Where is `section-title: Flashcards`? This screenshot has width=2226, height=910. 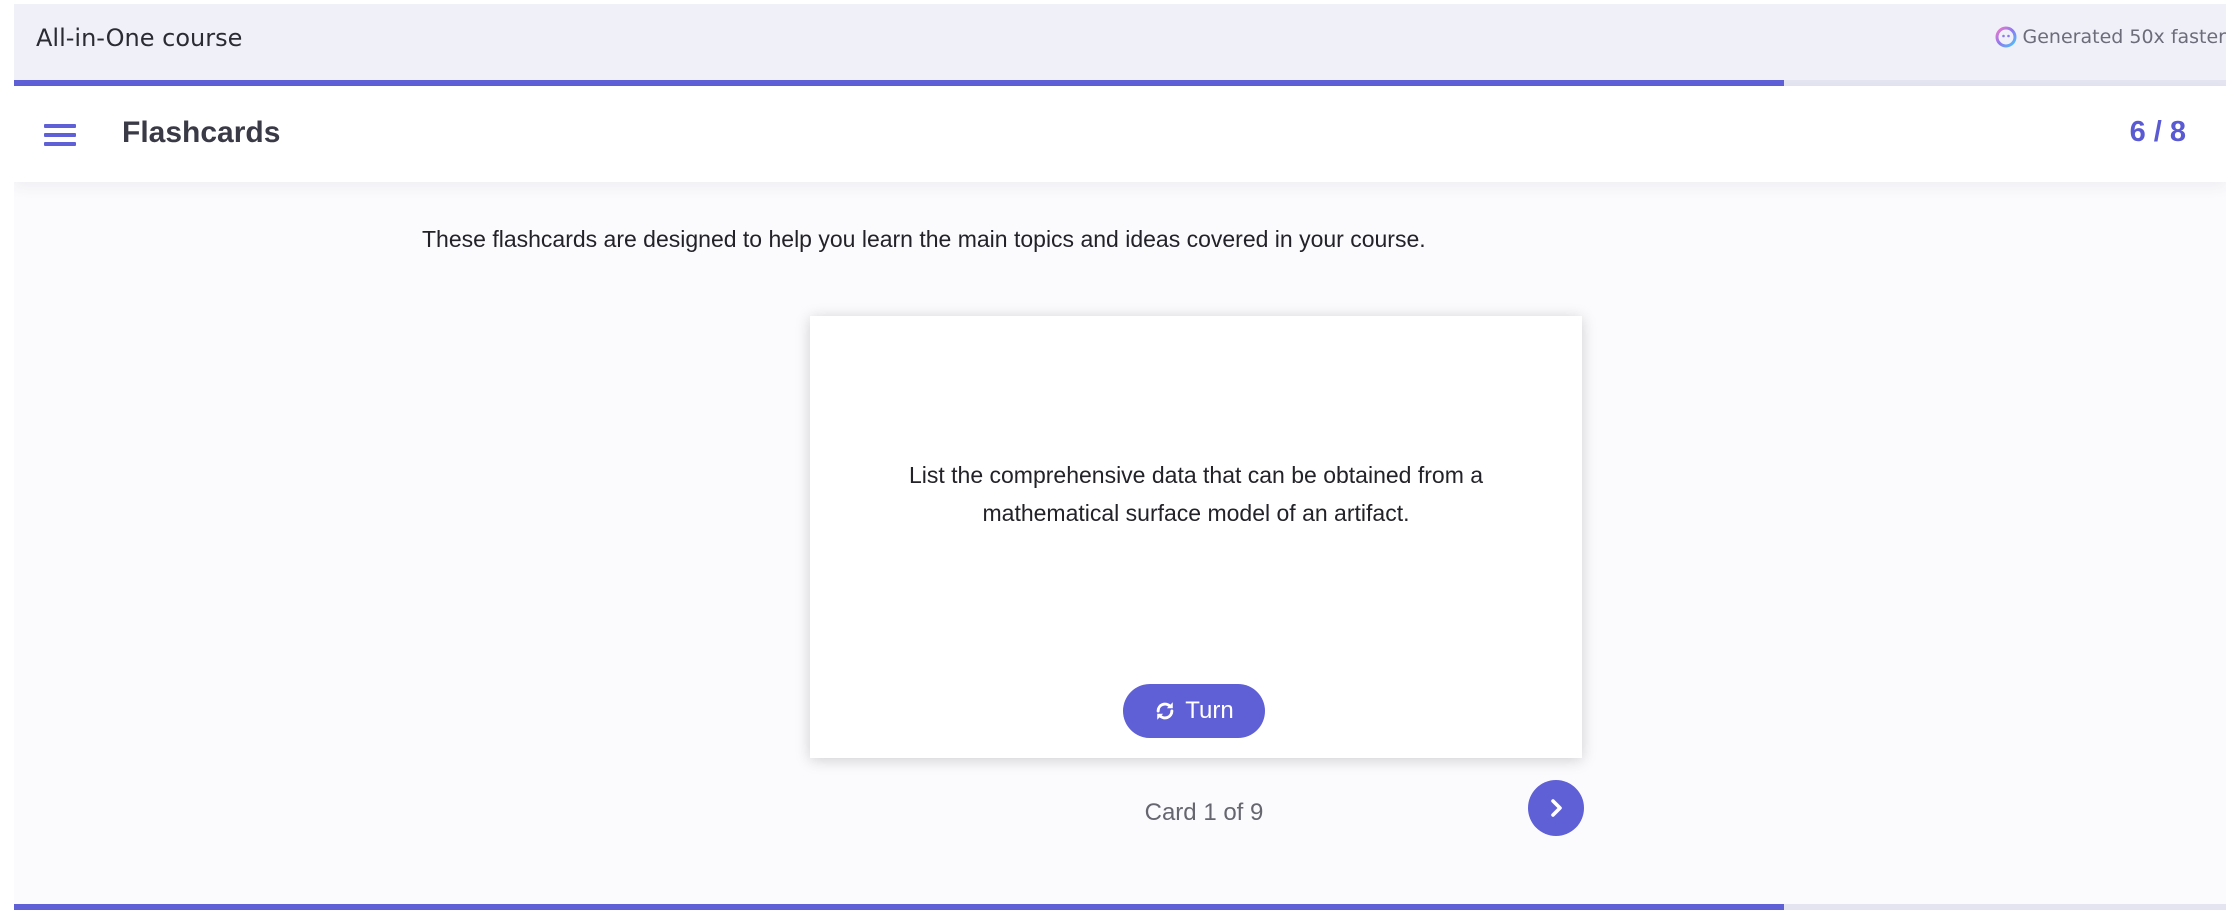
section-title: Flashcards is located at coordinates (201, 132).